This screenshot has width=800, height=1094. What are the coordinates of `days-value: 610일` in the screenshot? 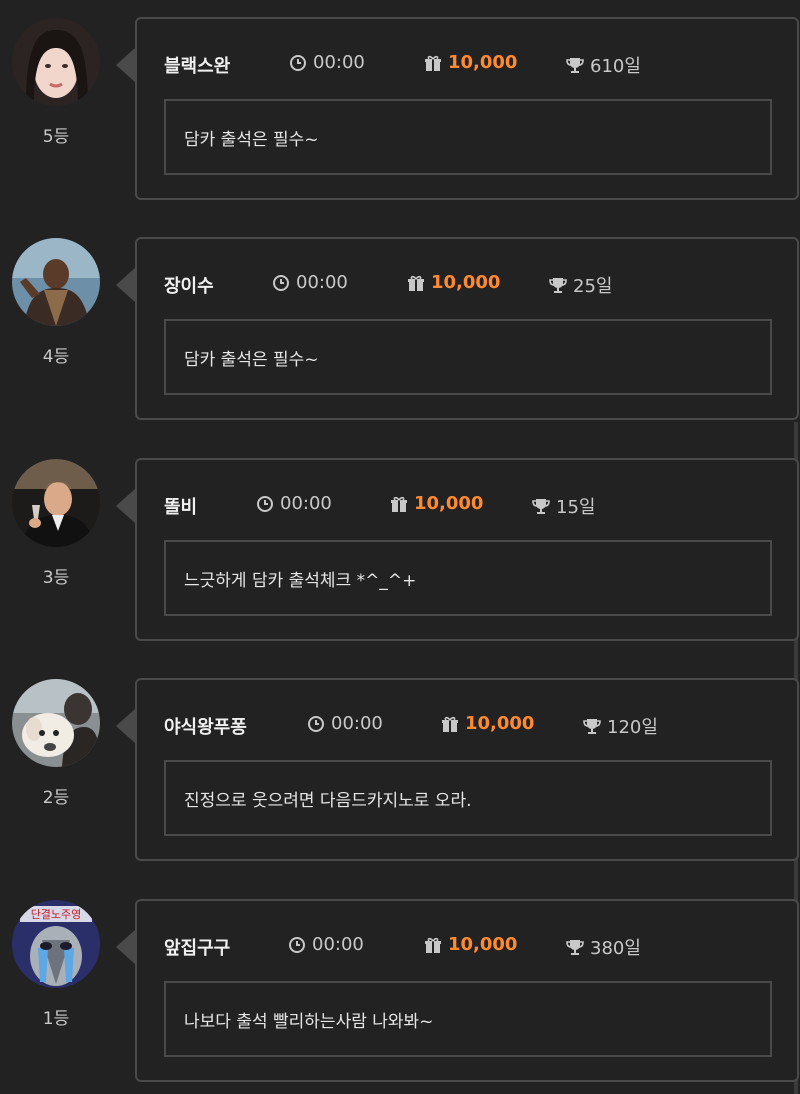 It's located at (615, 66).